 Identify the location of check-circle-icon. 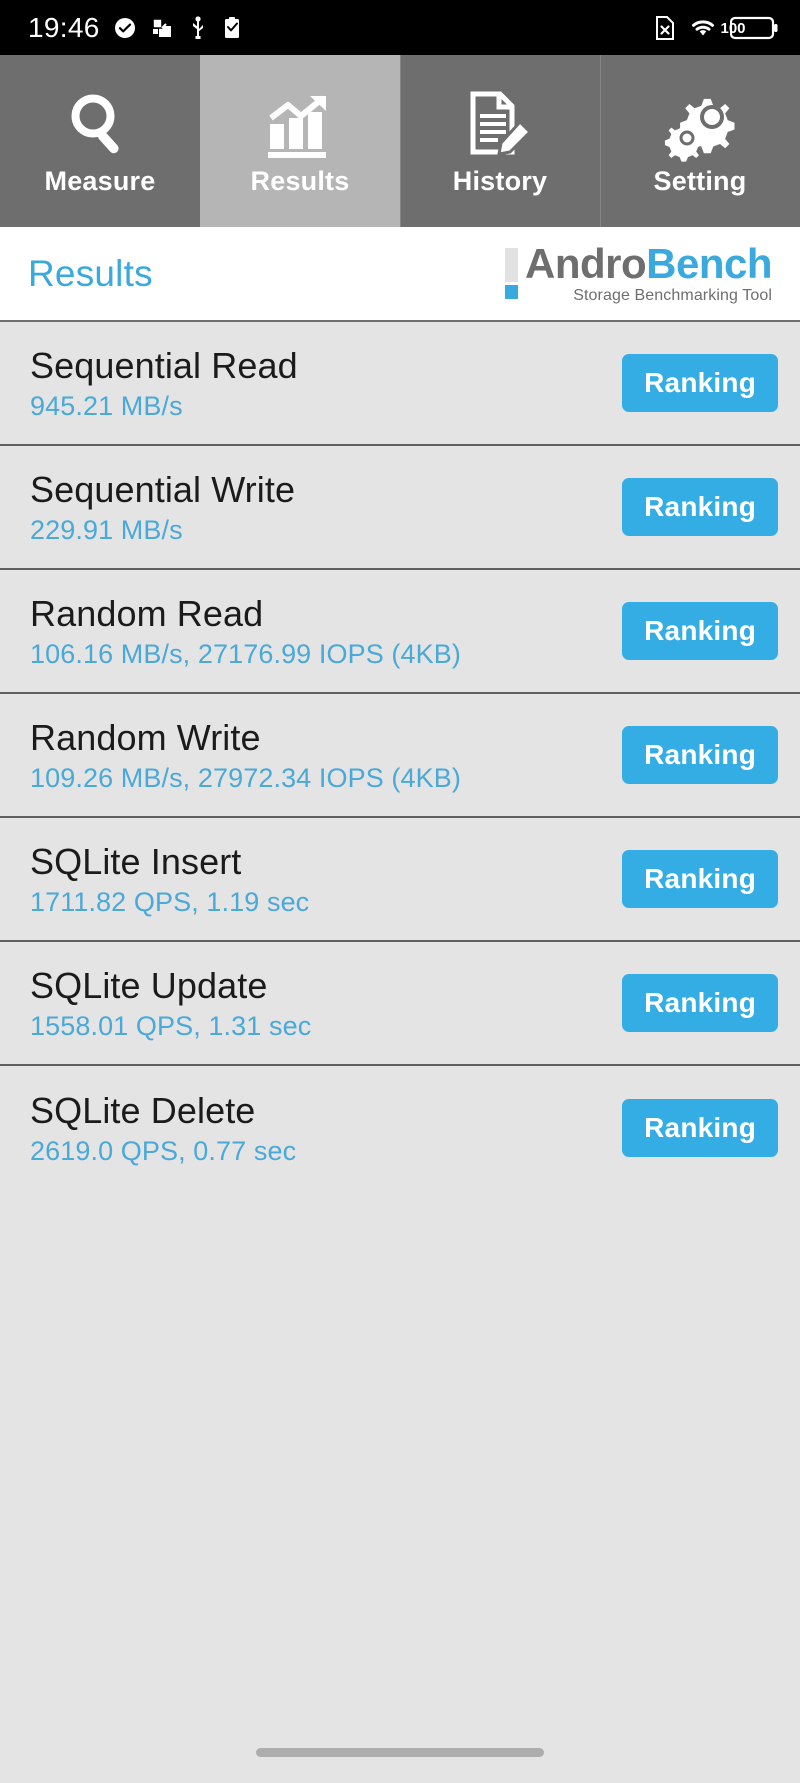
(125, 28).